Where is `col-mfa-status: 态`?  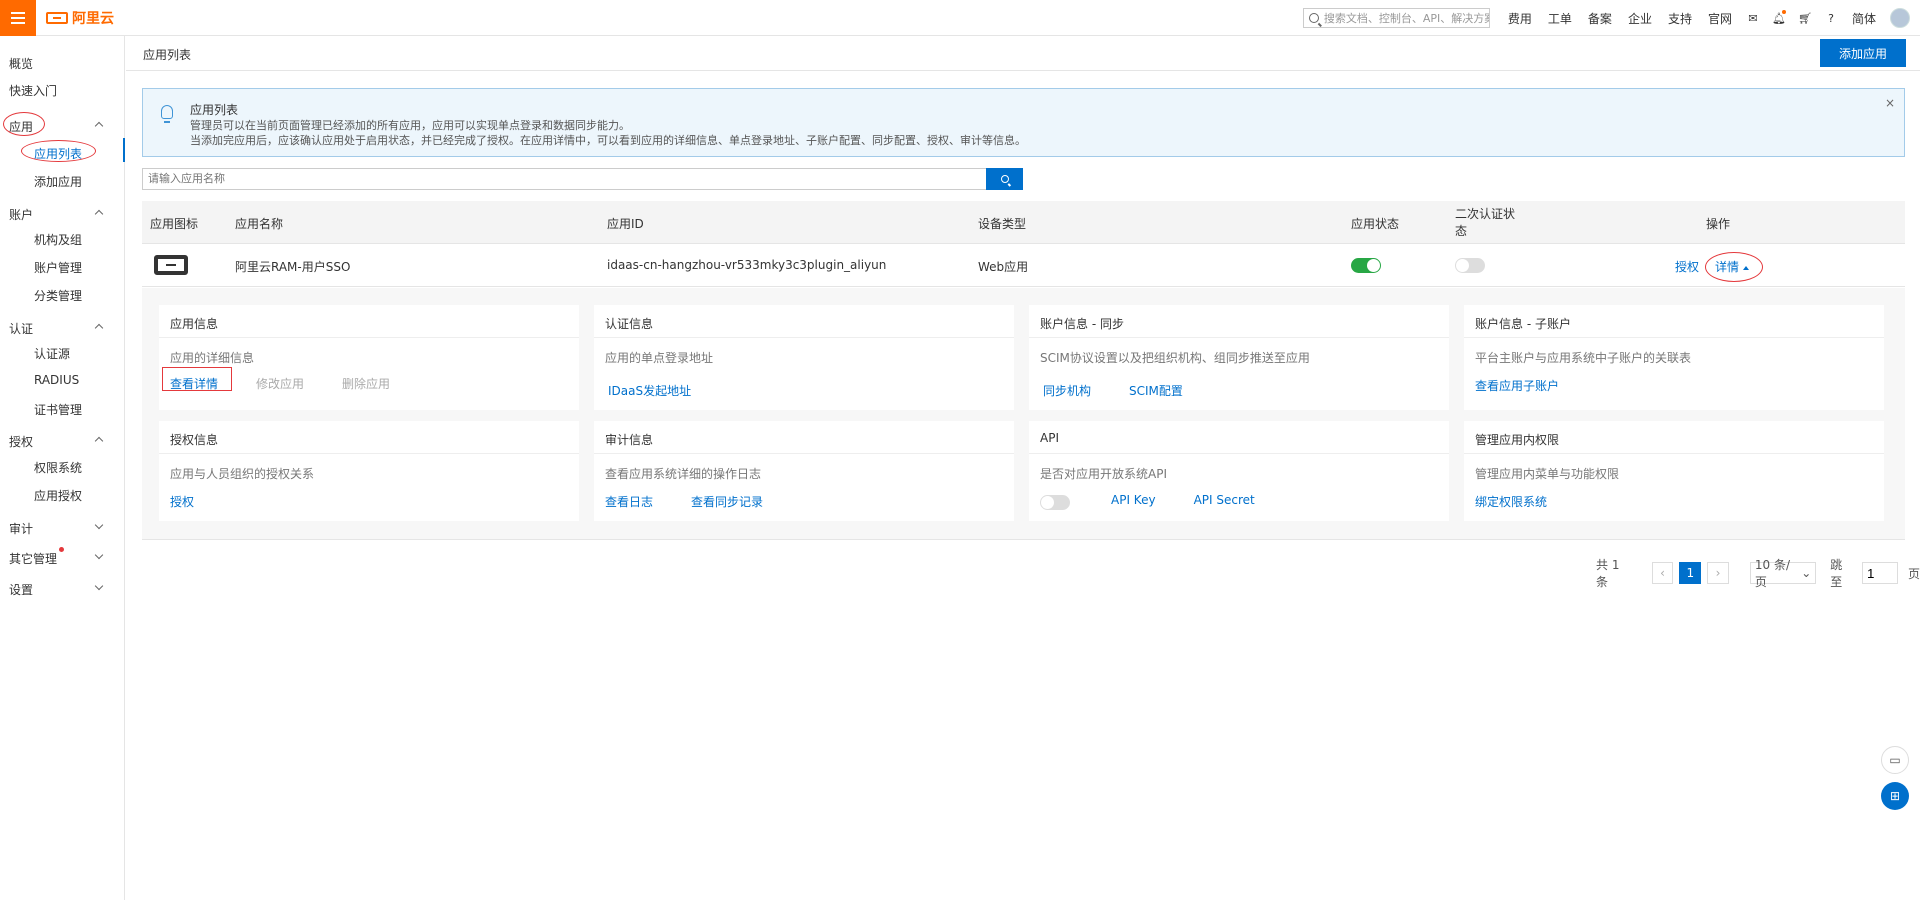 col-mfa-status: 态 is located at coordinates (1461, 231).